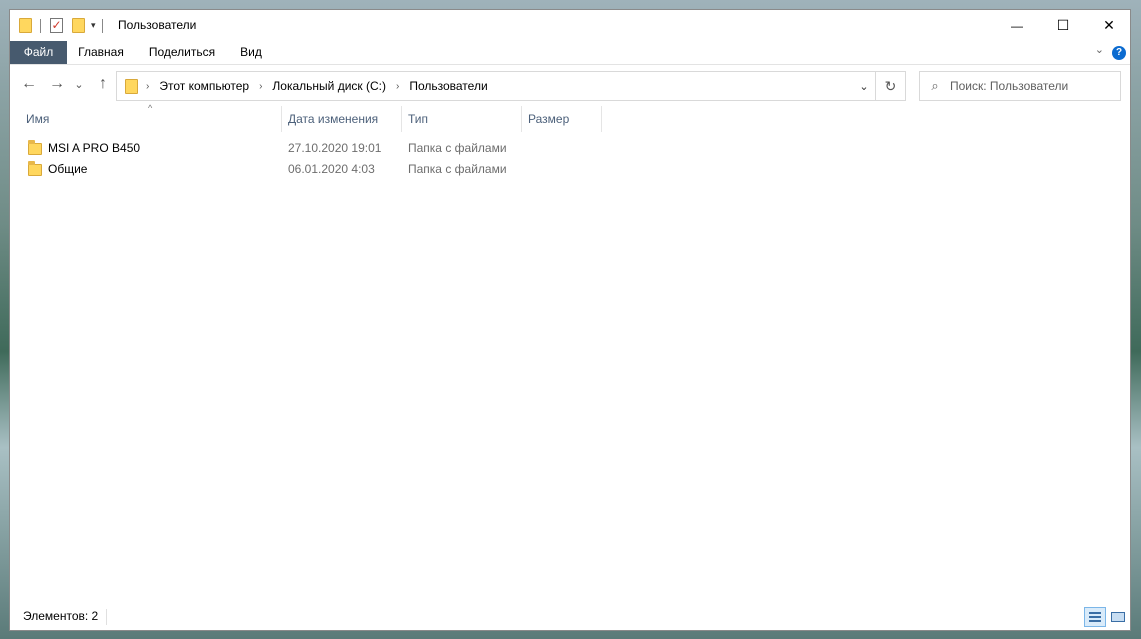 This screenshot has width=1141, height=639. What do you see at coordinates (1119, 53) in the screenshot?
I see `help-icon: ?` at bounding box center [1119, 53].